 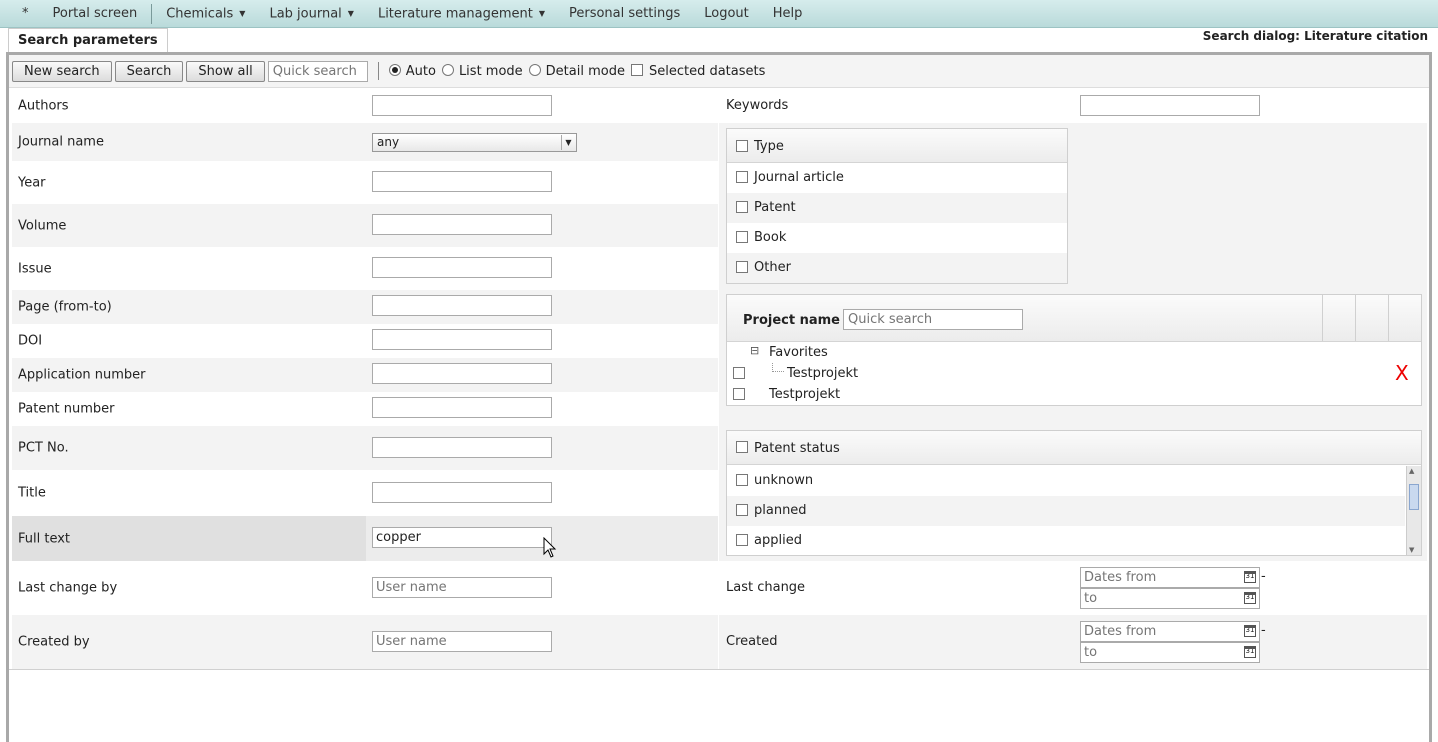 I want to click on authors-input, so click(x=462, y=105).